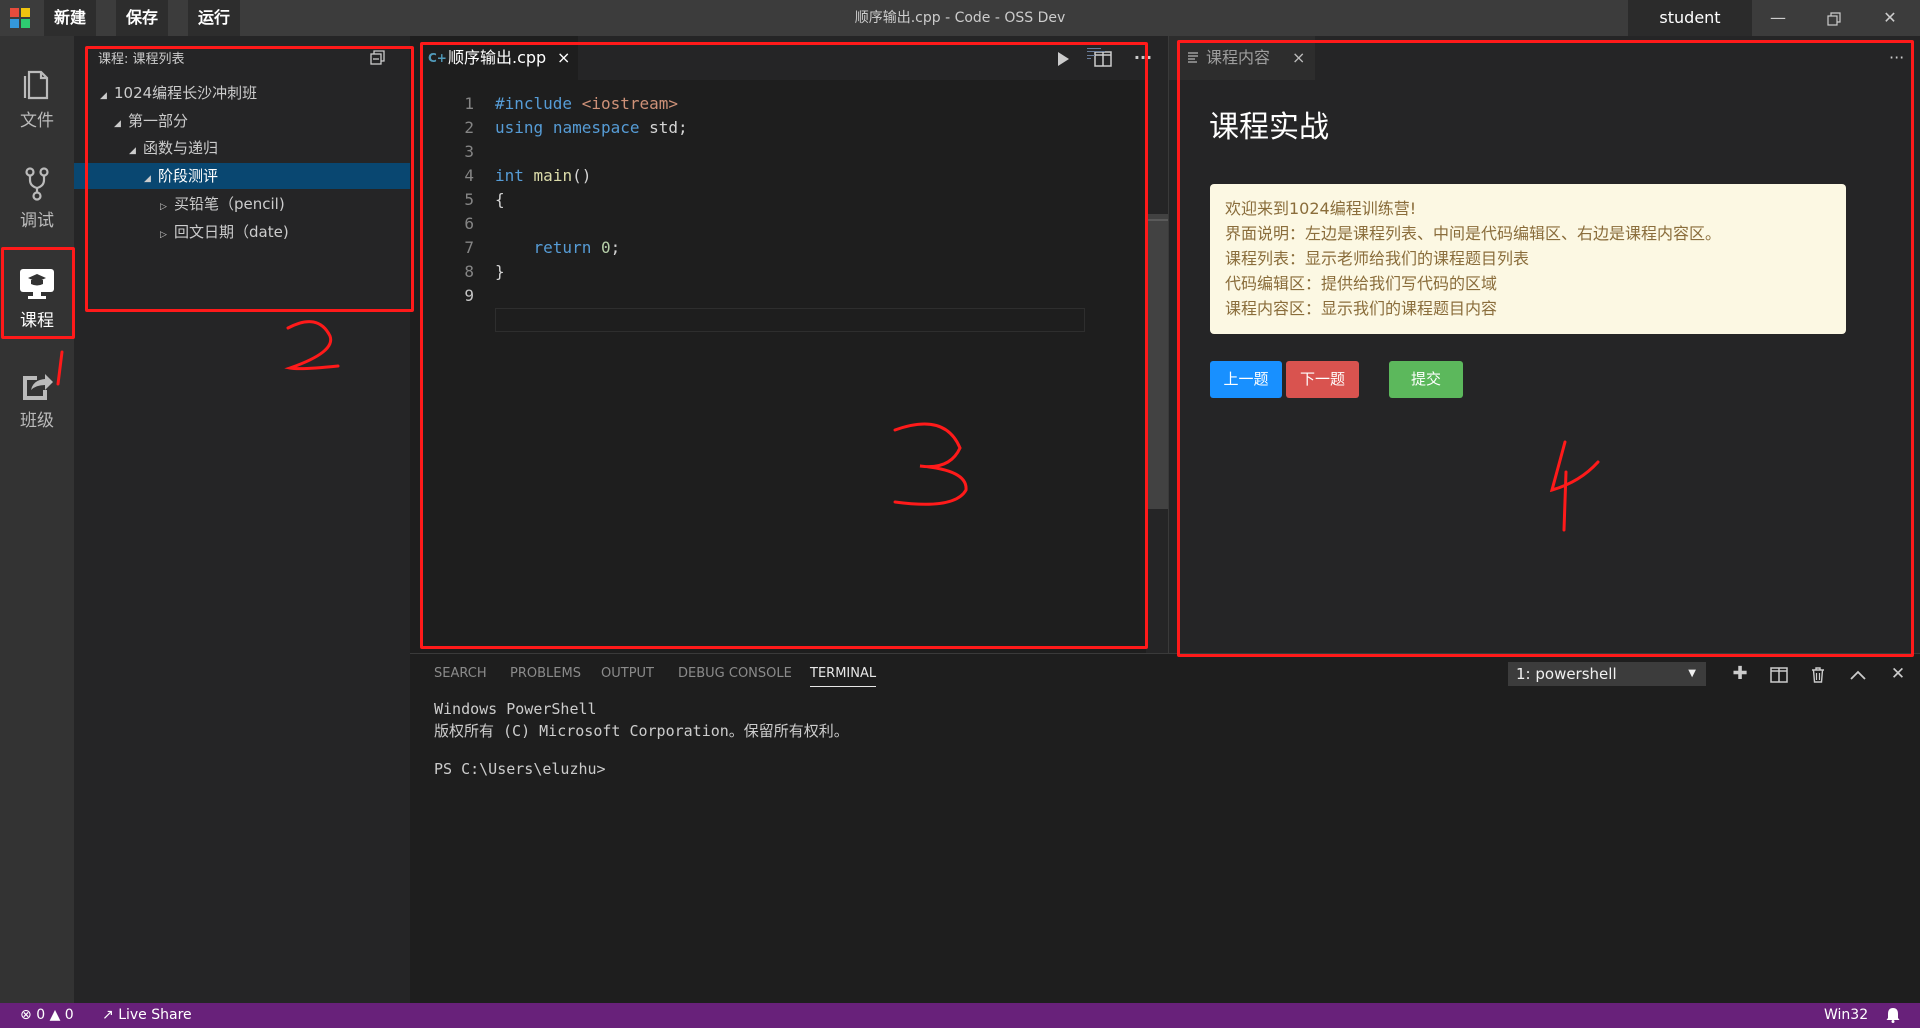  Describe the element at coordinates (469, 295) in the screenshot. I see `line-number: 9` at that location.